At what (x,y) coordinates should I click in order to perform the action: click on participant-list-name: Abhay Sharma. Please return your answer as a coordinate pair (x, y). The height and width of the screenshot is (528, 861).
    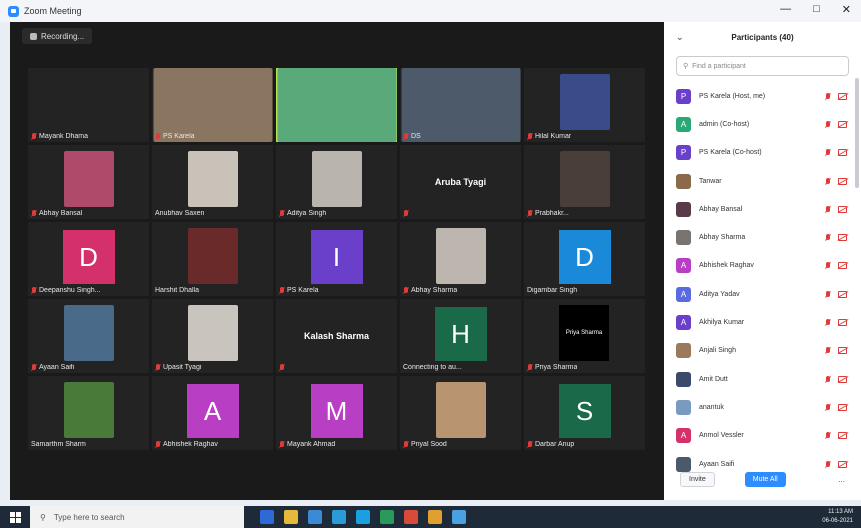
    Looking at the image, I should click on (722, 238).